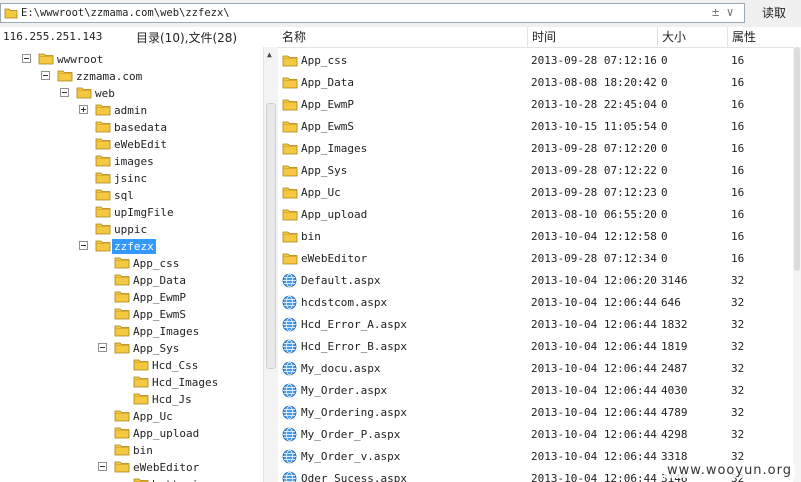  I want to click on tree-item: sql, so click(131, 195).